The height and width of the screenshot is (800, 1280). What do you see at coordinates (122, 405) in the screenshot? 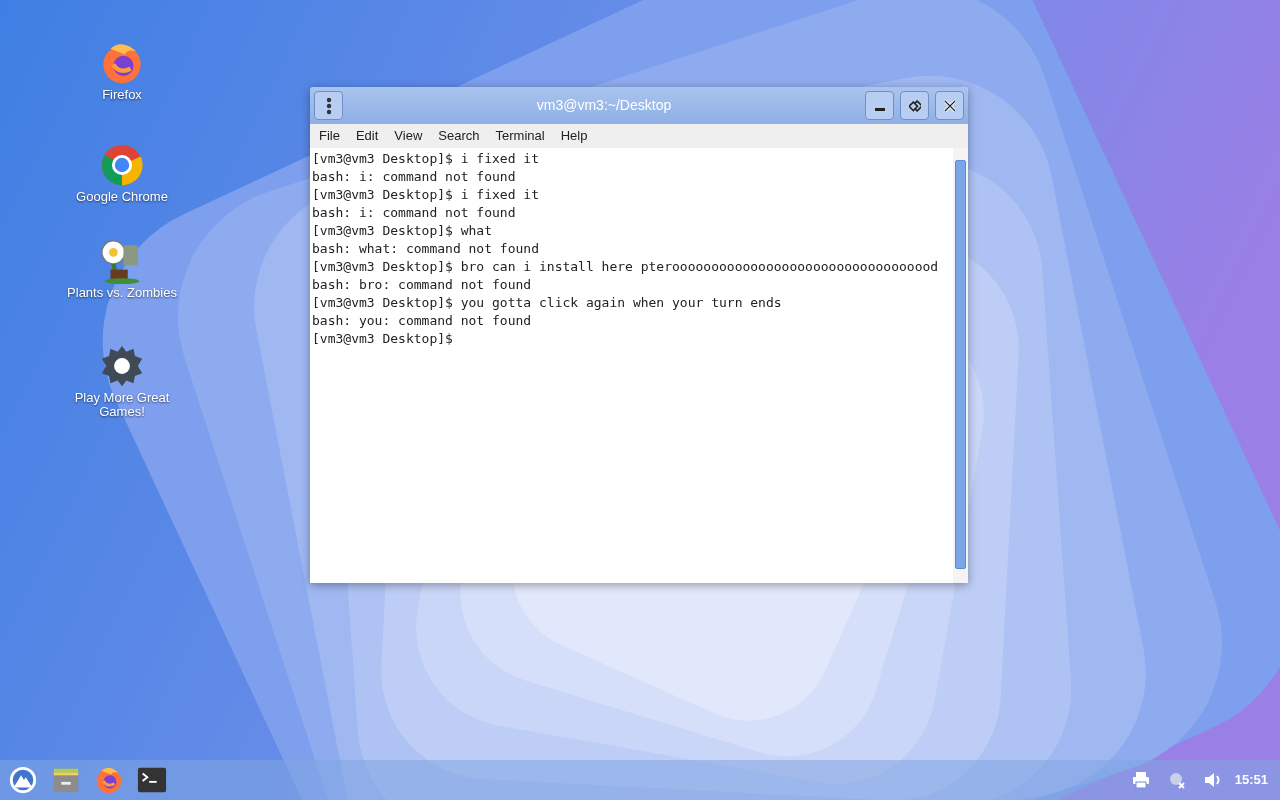
I see `icon-label: Play More Great Games!` at bounding box center [122, 405].